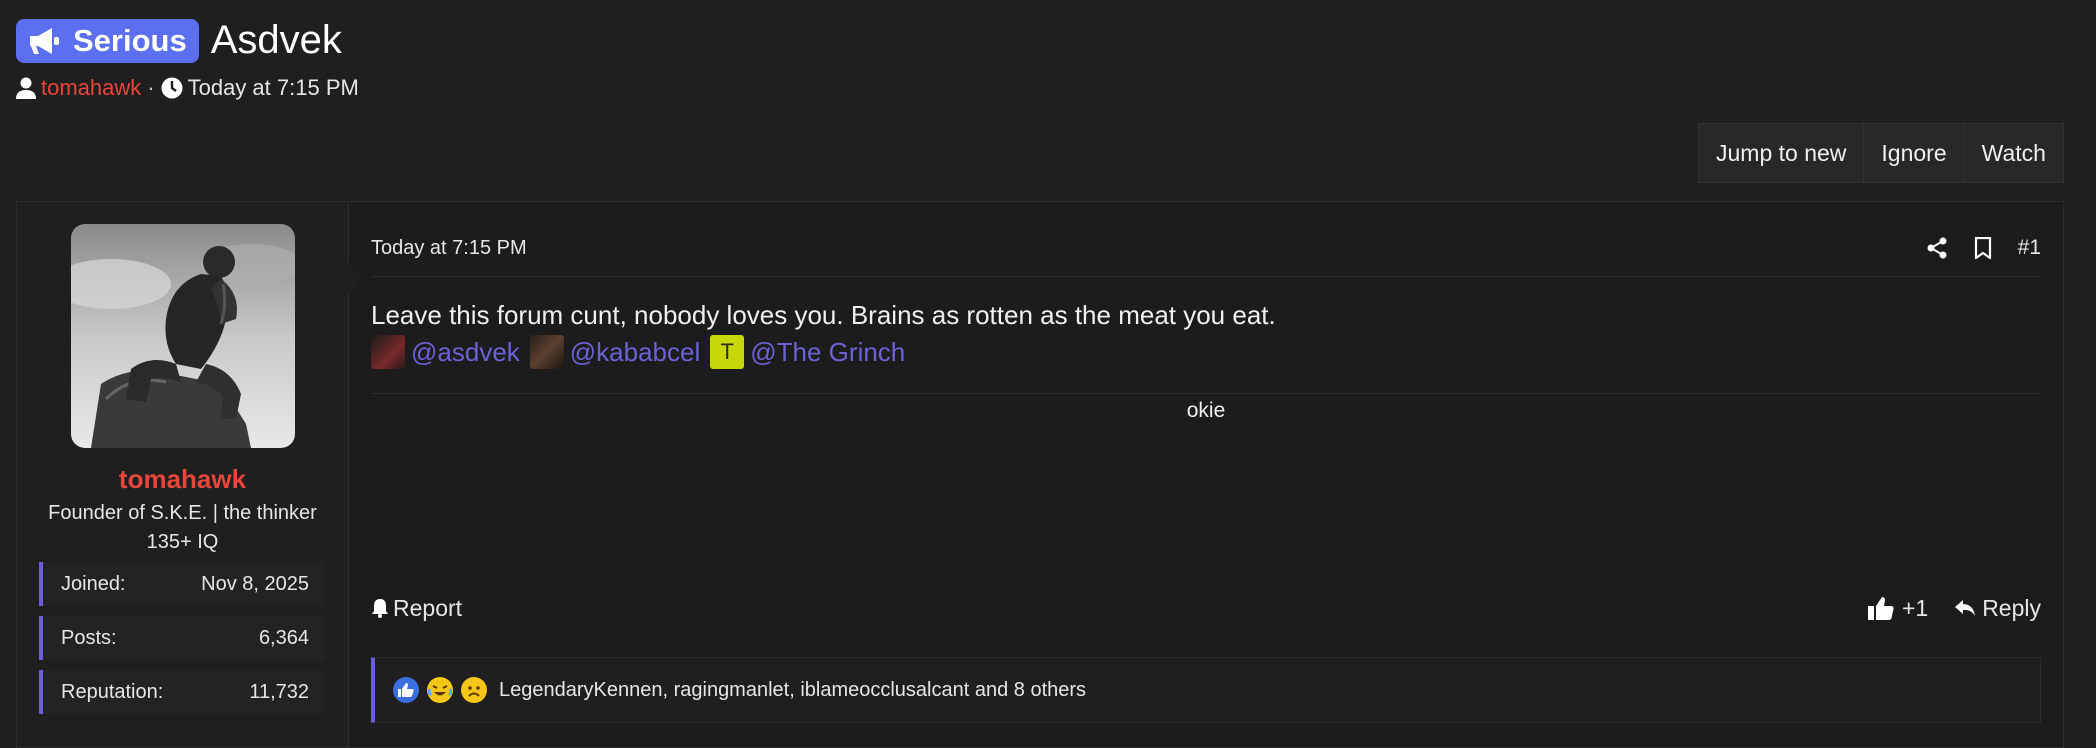  What do you see at coordinates (89, 637) in the screenshot?
I see `stat-label: Posts:` at bounding box center [89, 637].